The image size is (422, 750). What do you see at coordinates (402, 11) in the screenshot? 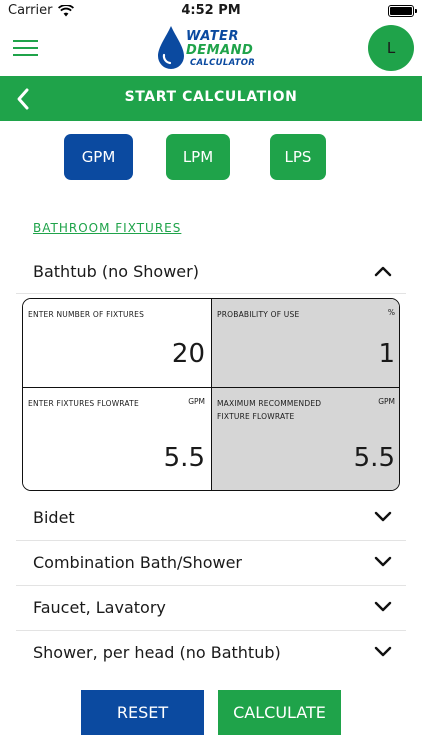
I see `battery-icon` at bounding box center [402, 11].